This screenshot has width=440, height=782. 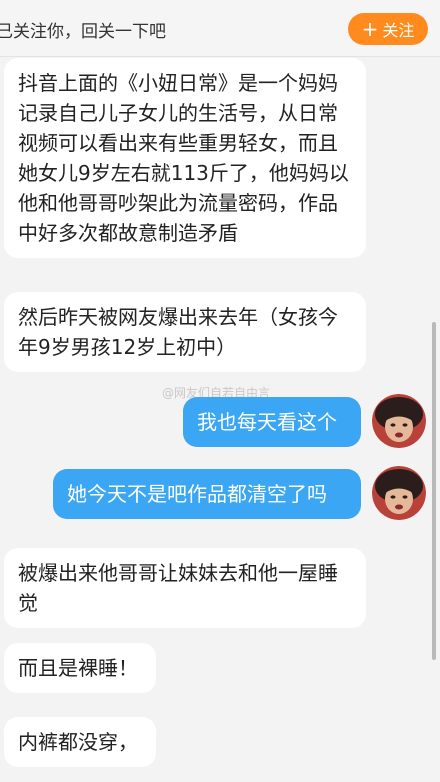 What do you see at coordinates (370, 29) in the screenshot?
I see `plus-icon: +` at bounding box center [370, 29].